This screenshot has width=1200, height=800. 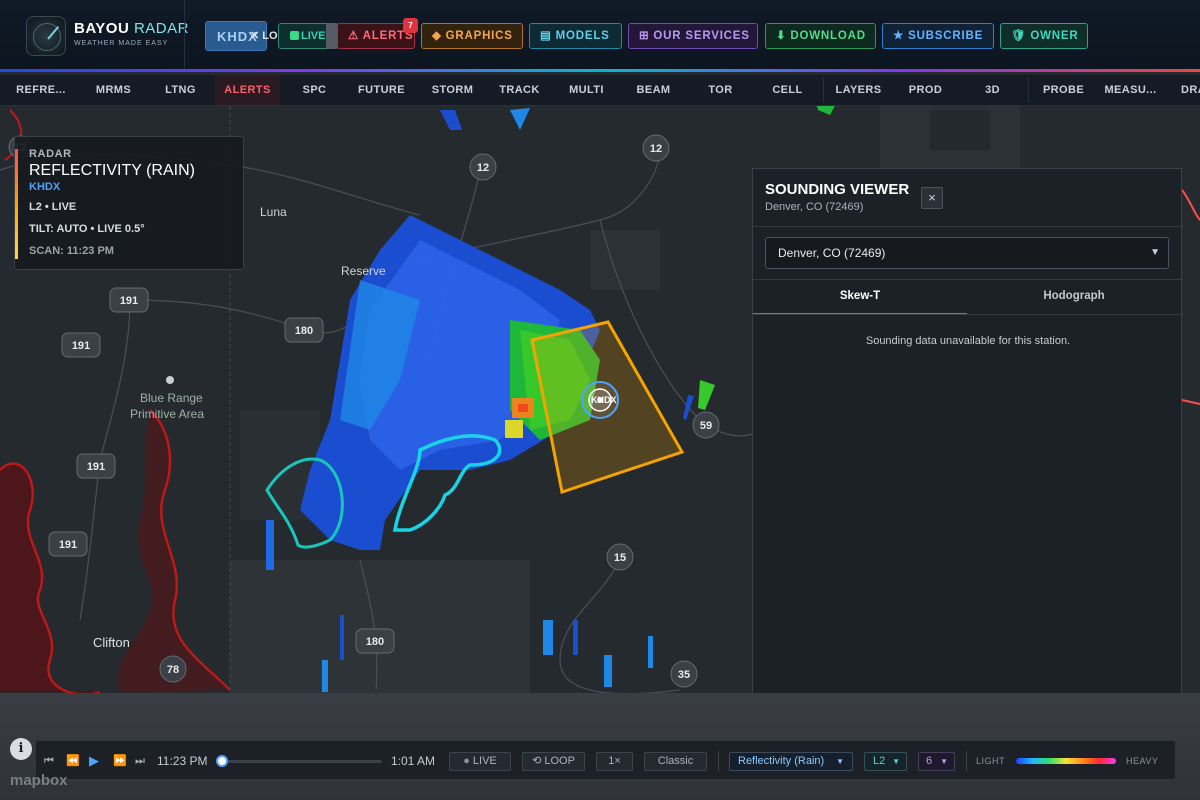 What do you see at coordinates (452, 90) in the screenshot?
I see `toolbar-item-storm: STORM` at bounding box center [452, 90].